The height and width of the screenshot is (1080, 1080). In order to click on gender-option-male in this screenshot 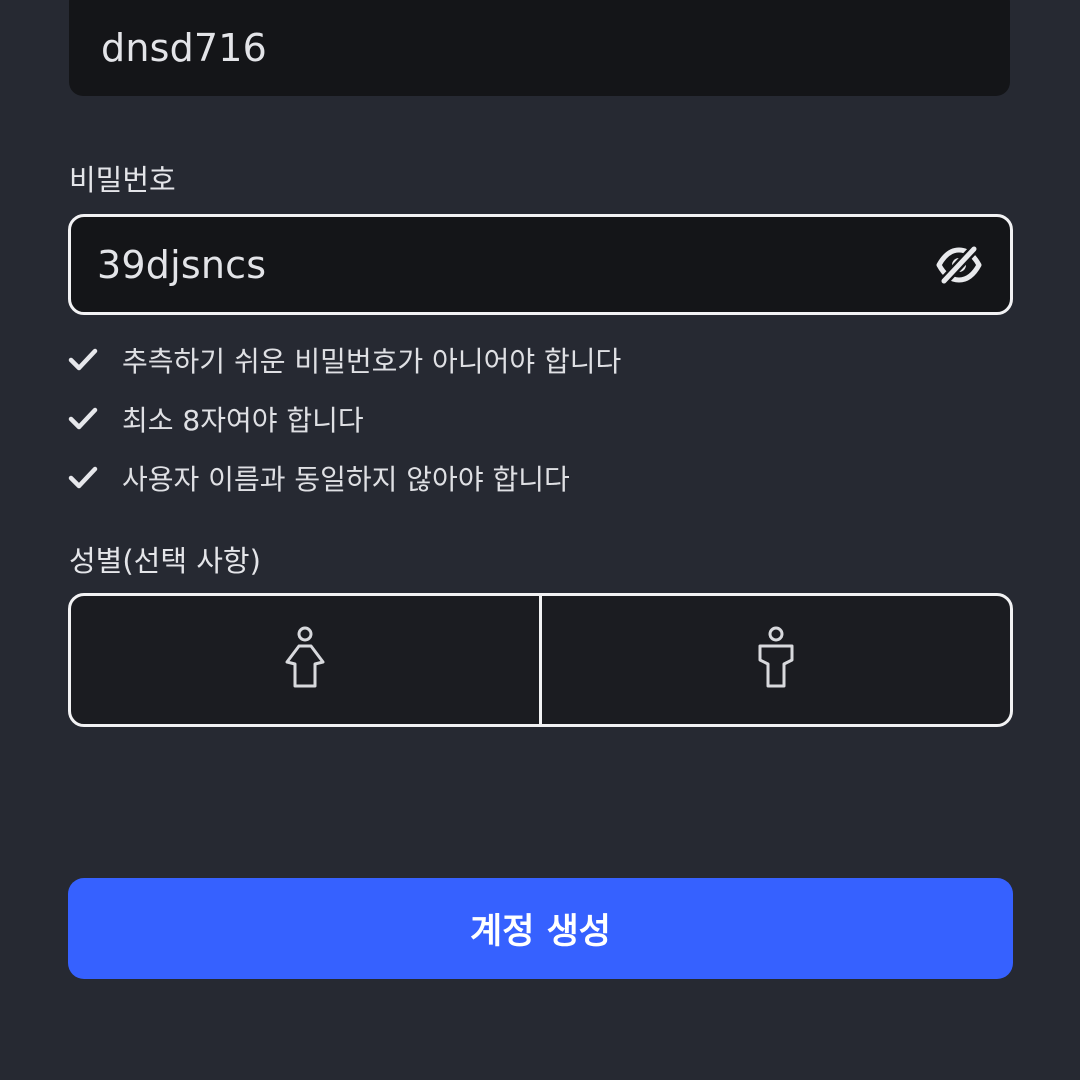, I will do `click(776, 660)`.